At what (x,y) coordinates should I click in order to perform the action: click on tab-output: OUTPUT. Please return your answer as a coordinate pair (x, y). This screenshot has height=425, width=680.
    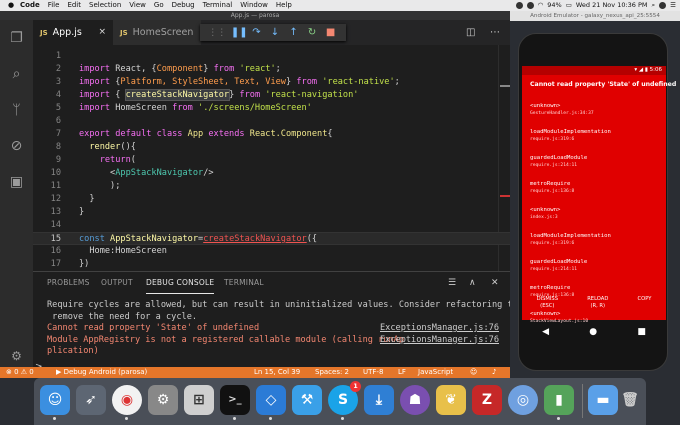
    Looking at the image, I should click on (117, 283).